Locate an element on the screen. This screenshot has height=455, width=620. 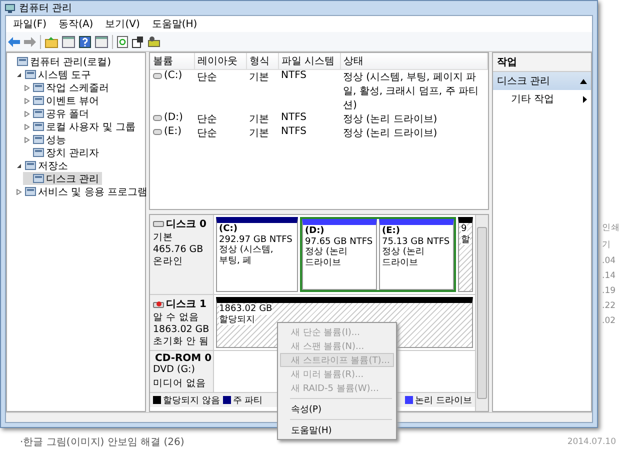
background-text: 기 is located at coordinates (607, 245).